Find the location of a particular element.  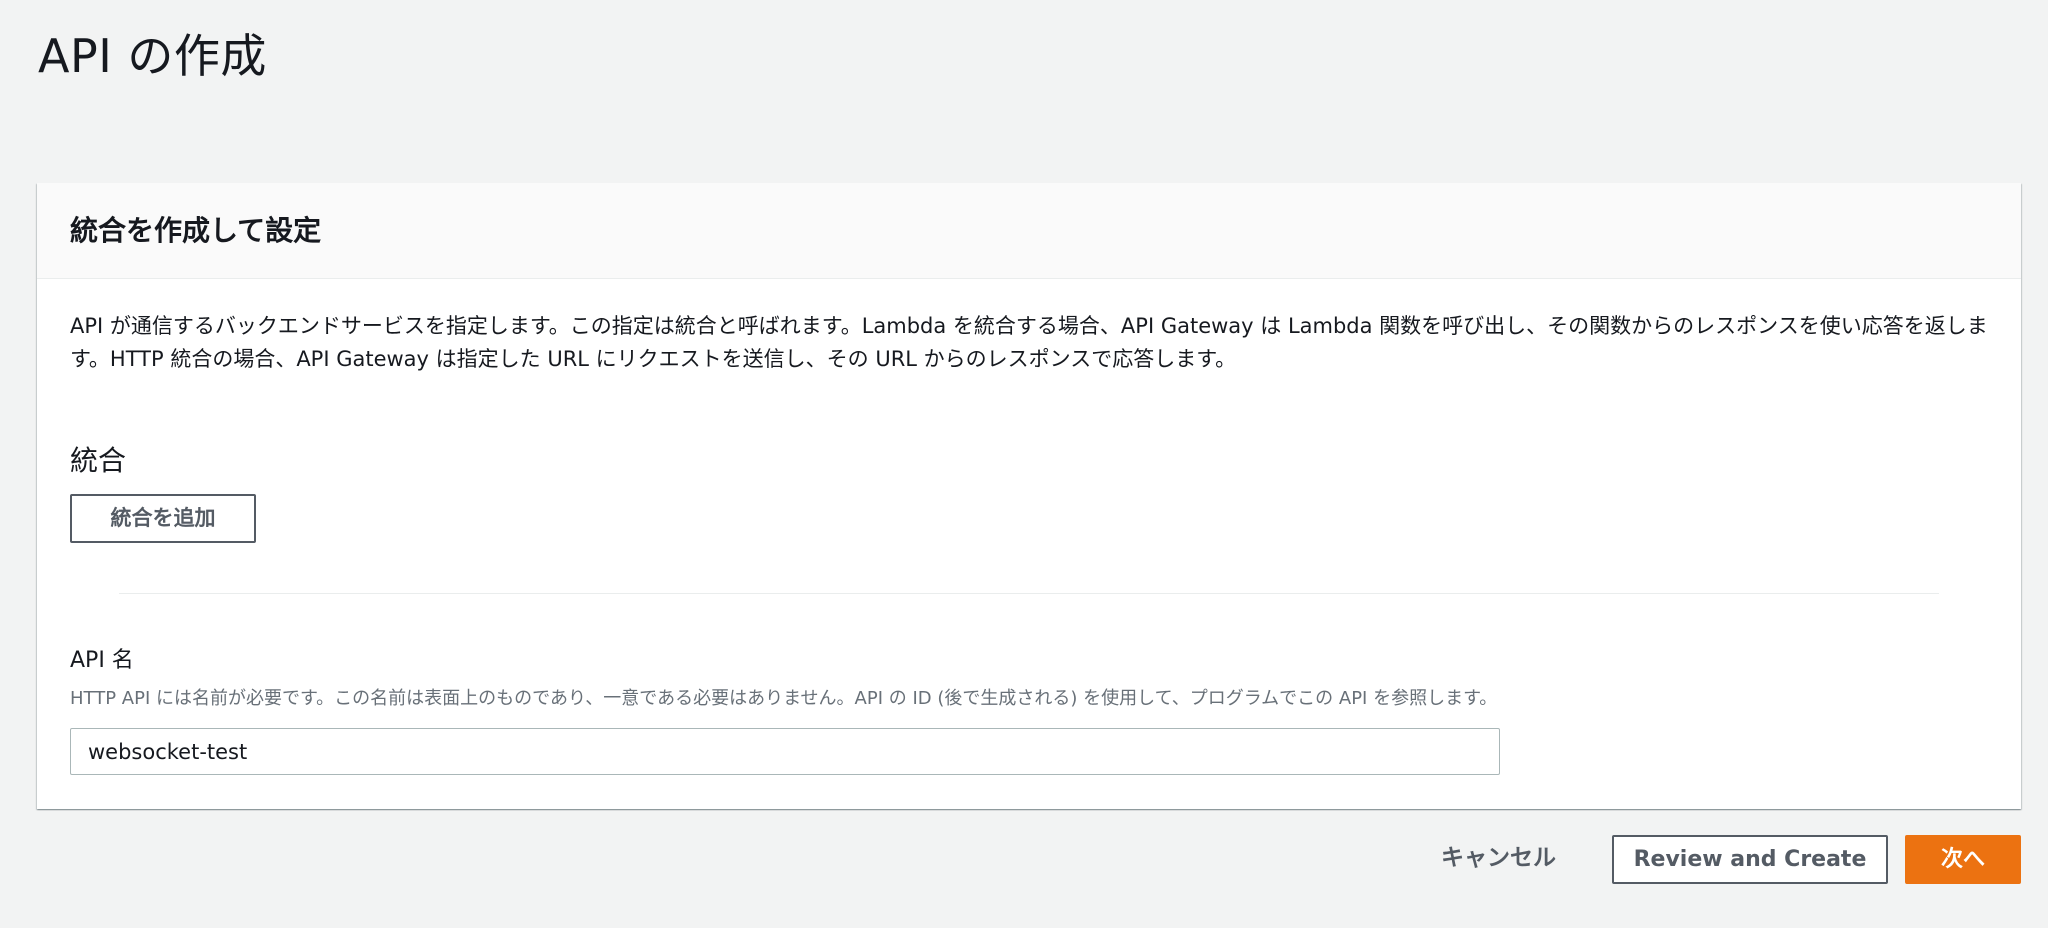

add-integration-button: 統合を追加 is located at coordinates (163, 518).